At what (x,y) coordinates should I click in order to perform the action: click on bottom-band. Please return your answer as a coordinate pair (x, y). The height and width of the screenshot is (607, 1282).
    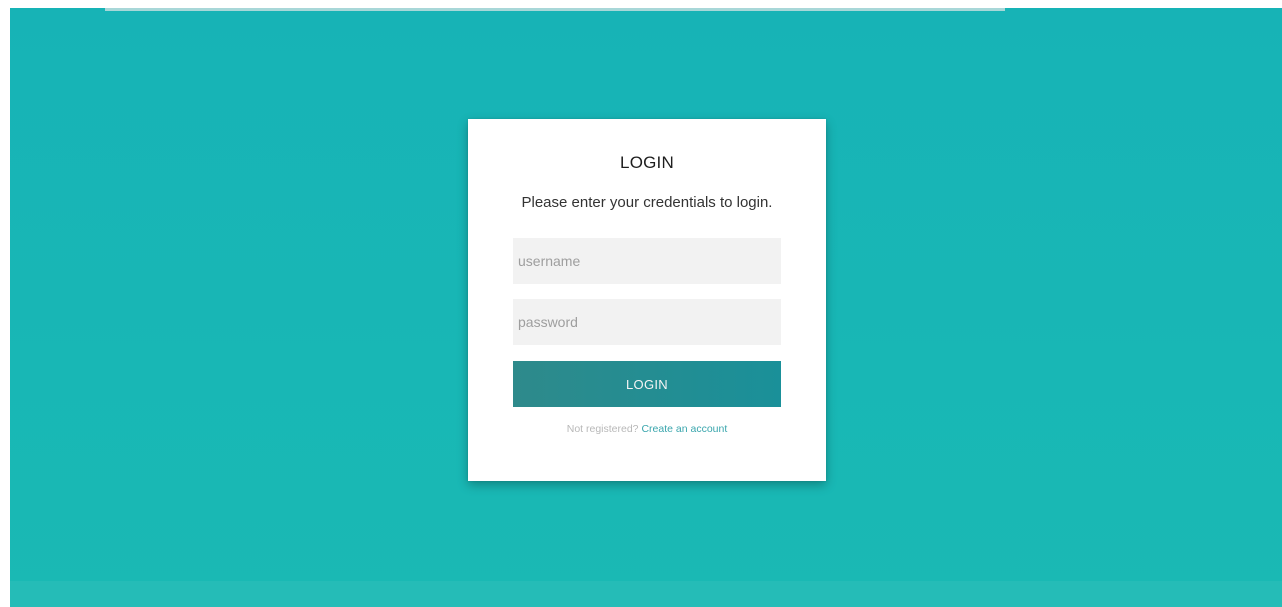
    Looking at the image, I should click on (646, 594).